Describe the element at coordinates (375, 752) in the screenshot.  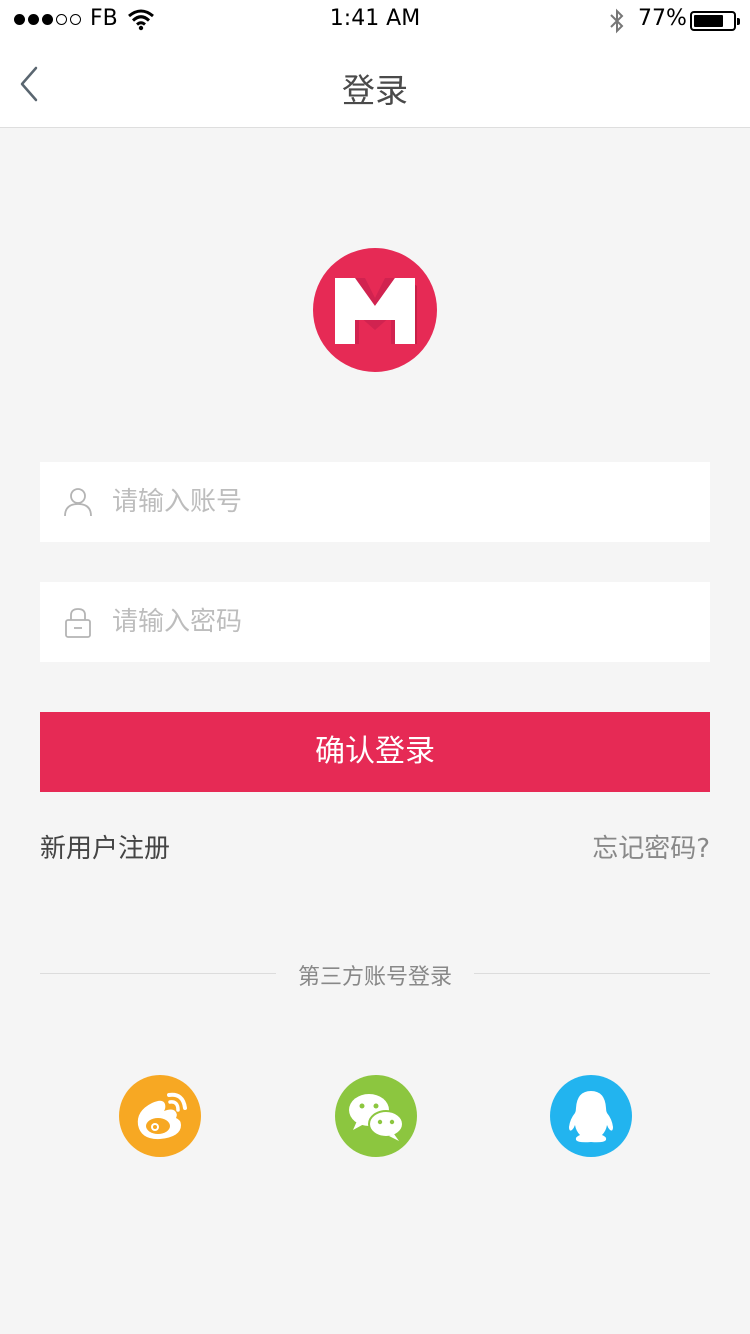
I see `login-button: 确认登录` at that location.